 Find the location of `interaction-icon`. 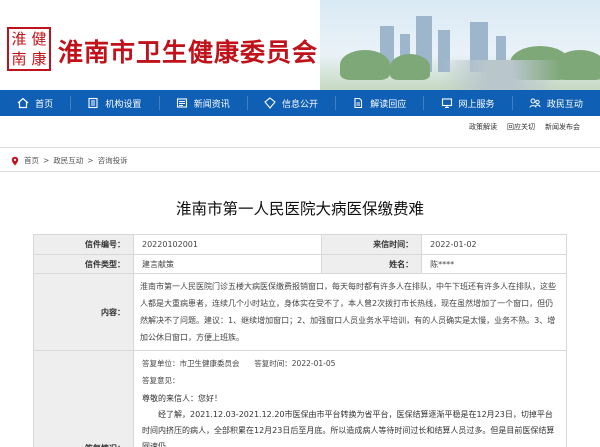

interaction-icon is located at coordinates (535, 103).